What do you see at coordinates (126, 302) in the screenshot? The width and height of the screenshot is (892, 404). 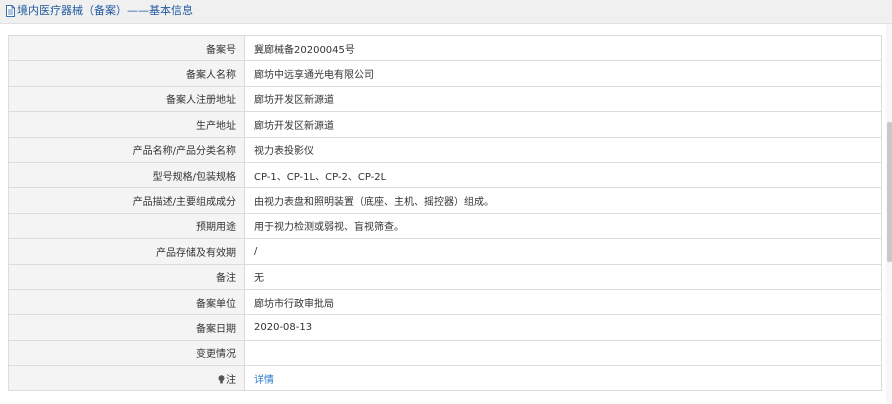 I see `row-label: 备案单位` at bounding box center [126, 302].